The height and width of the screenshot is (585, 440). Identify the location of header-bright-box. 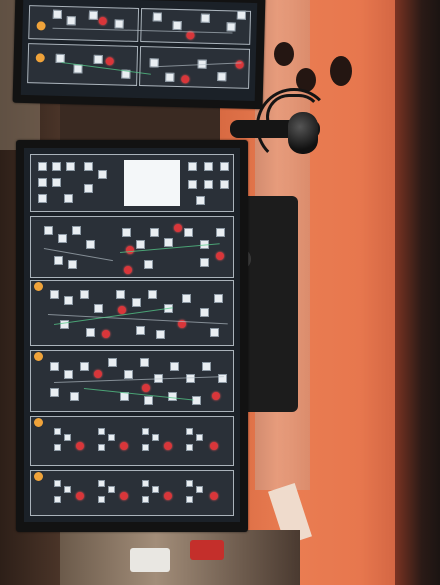
(152, 183).